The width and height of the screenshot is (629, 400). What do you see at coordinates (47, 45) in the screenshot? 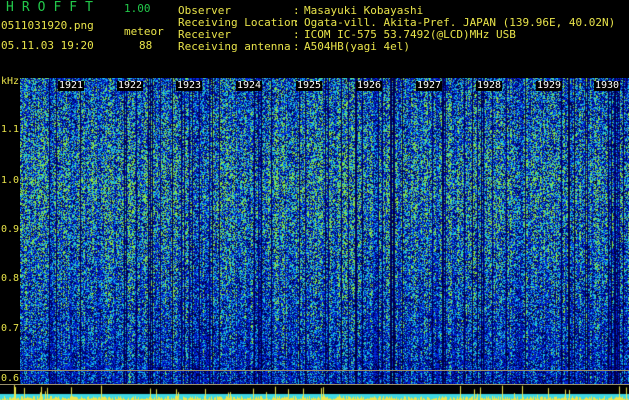
I see `timestamp: 05.11.03 19:20` at bounding box center [47, 45].